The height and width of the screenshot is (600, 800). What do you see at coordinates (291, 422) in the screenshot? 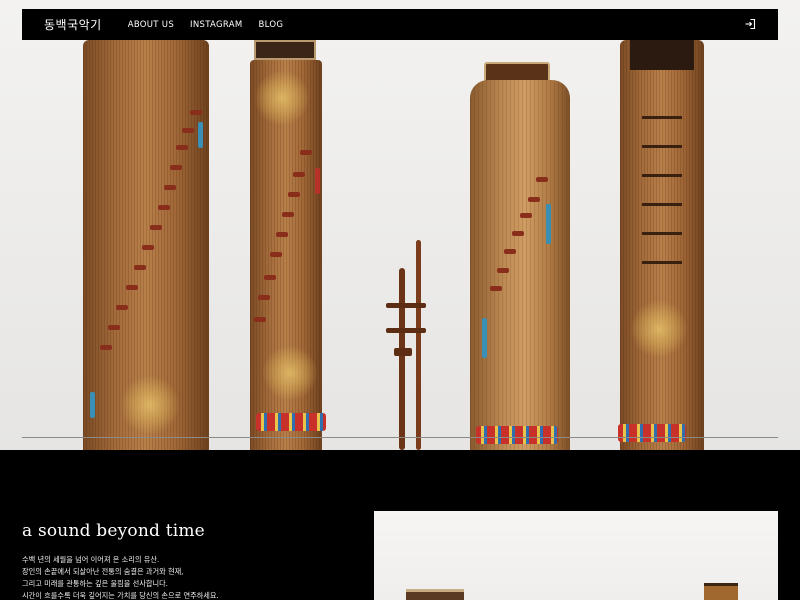
I see `colorful-cloth` at bounding box center [291, 422].